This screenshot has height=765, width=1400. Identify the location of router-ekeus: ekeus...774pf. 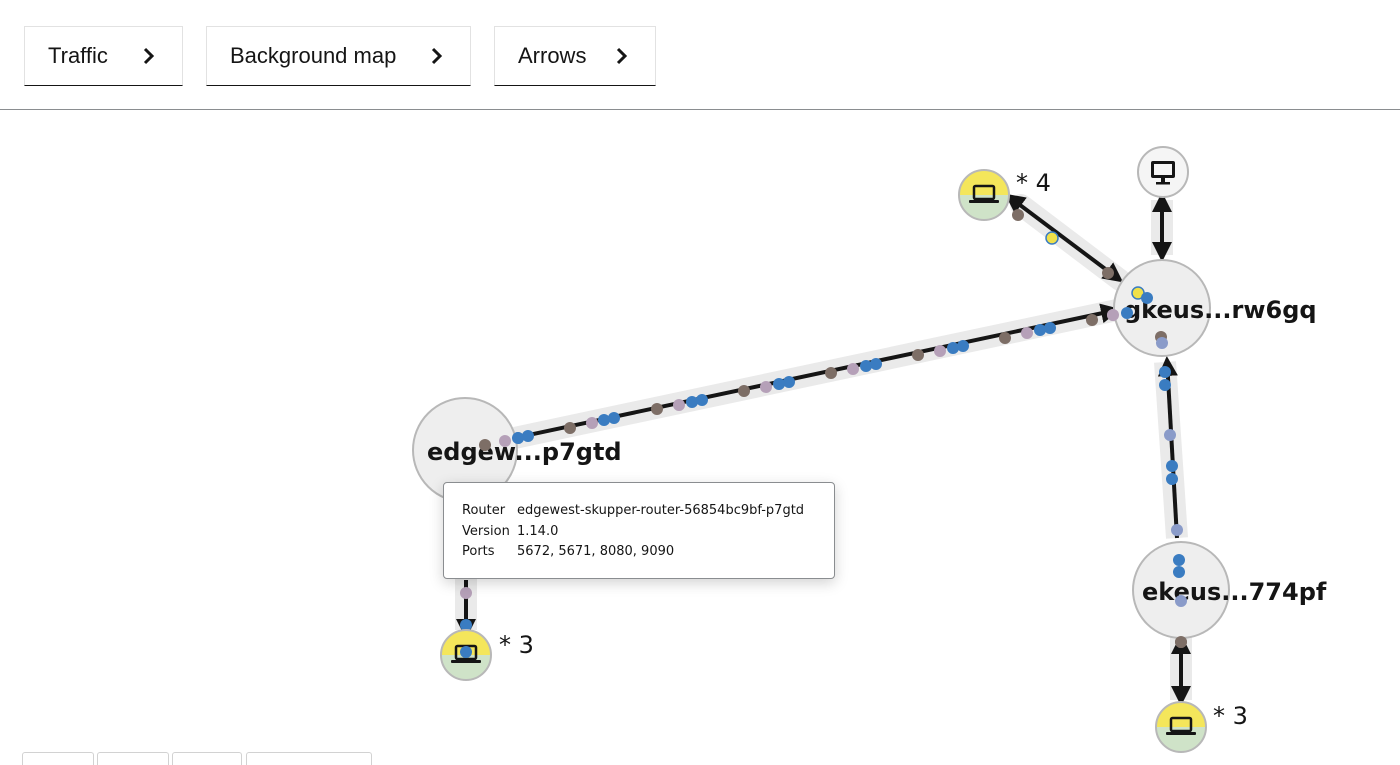
(1229, 590).